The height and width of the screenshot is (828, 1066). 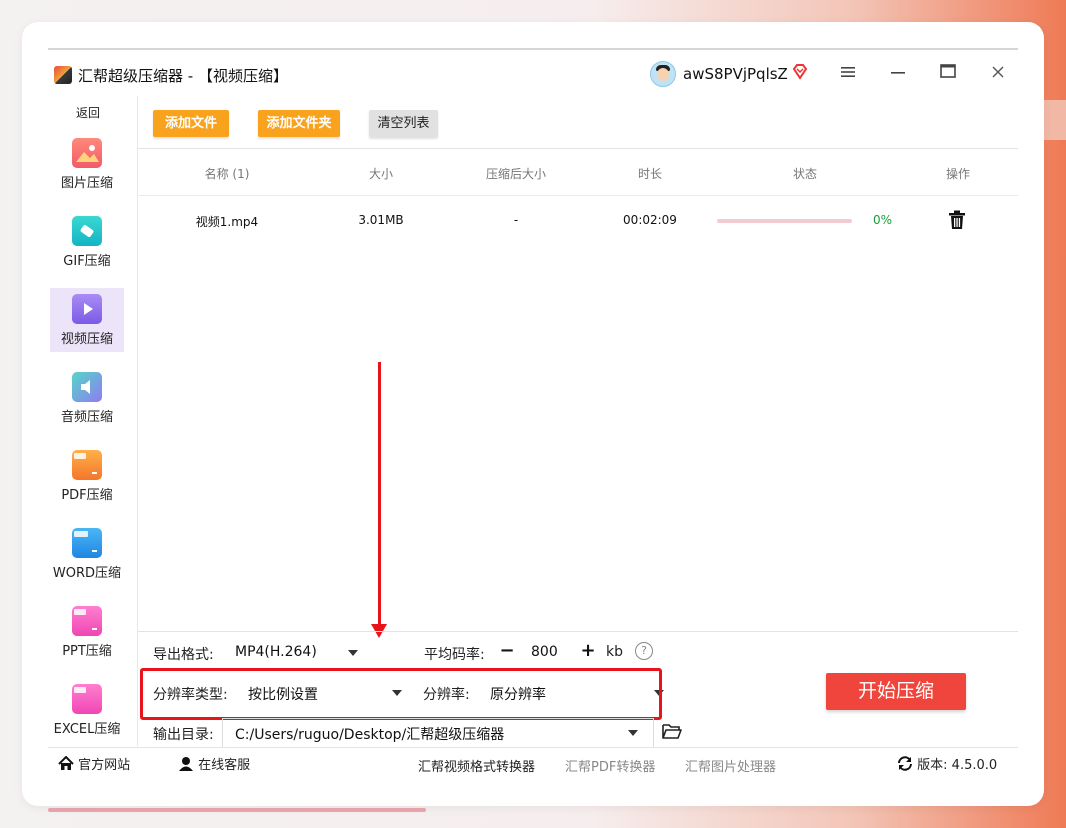 I want to click on image-processor-link: 汇帮图片处理器, so click(x=730, y=765).